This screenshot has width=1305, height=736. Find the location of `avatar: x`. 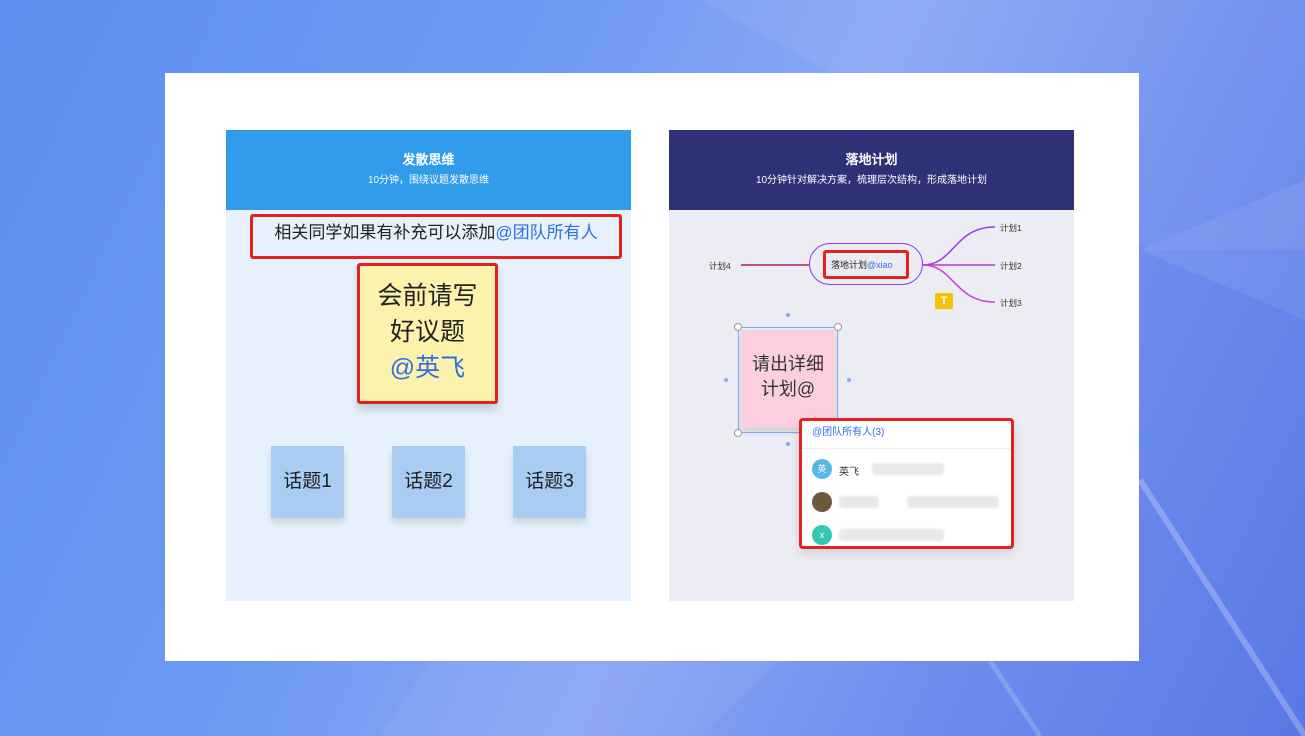

avatar: x is located at coordinates (822, 535).